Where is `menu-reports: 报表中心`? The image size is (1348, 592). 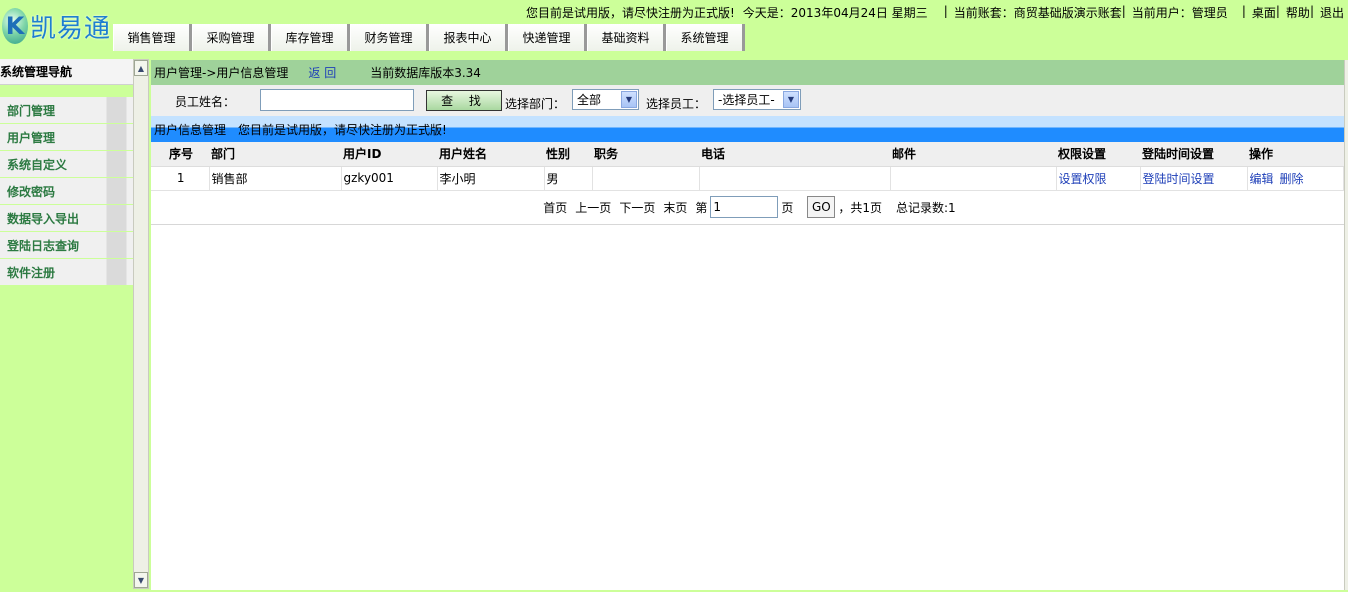 menu-reports: 报表中心 is located at coordinates (468, 37).